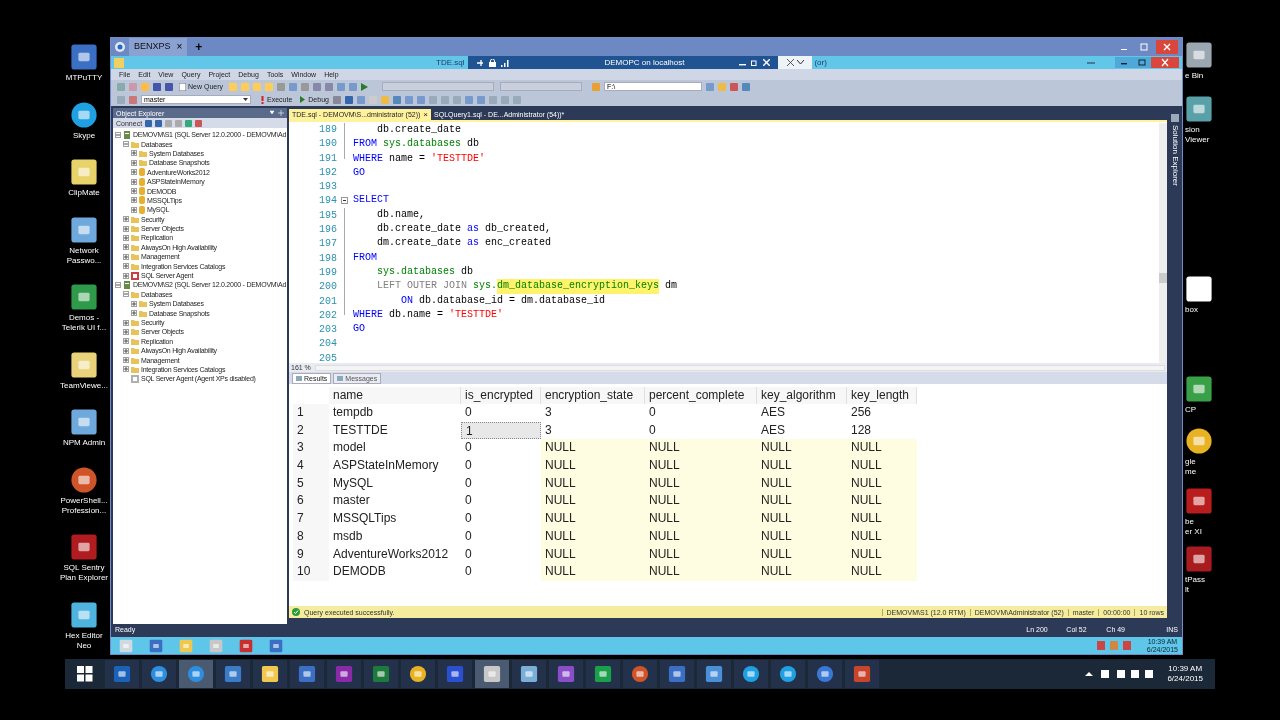 The image size is (1280, 720). What do you see at coordinates (882, 395) in the screenshot?
I see `column-header: key_length` at bounding box center [882, 395].